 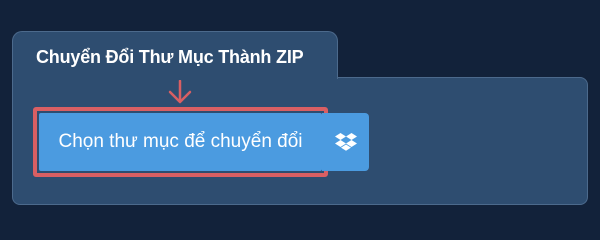 What do you see at coordinates (180, 142) in the screenshot?
I see `choose-folder-button: Chọn thư mục để chuyển đổi` at bounding box center [180, 142].